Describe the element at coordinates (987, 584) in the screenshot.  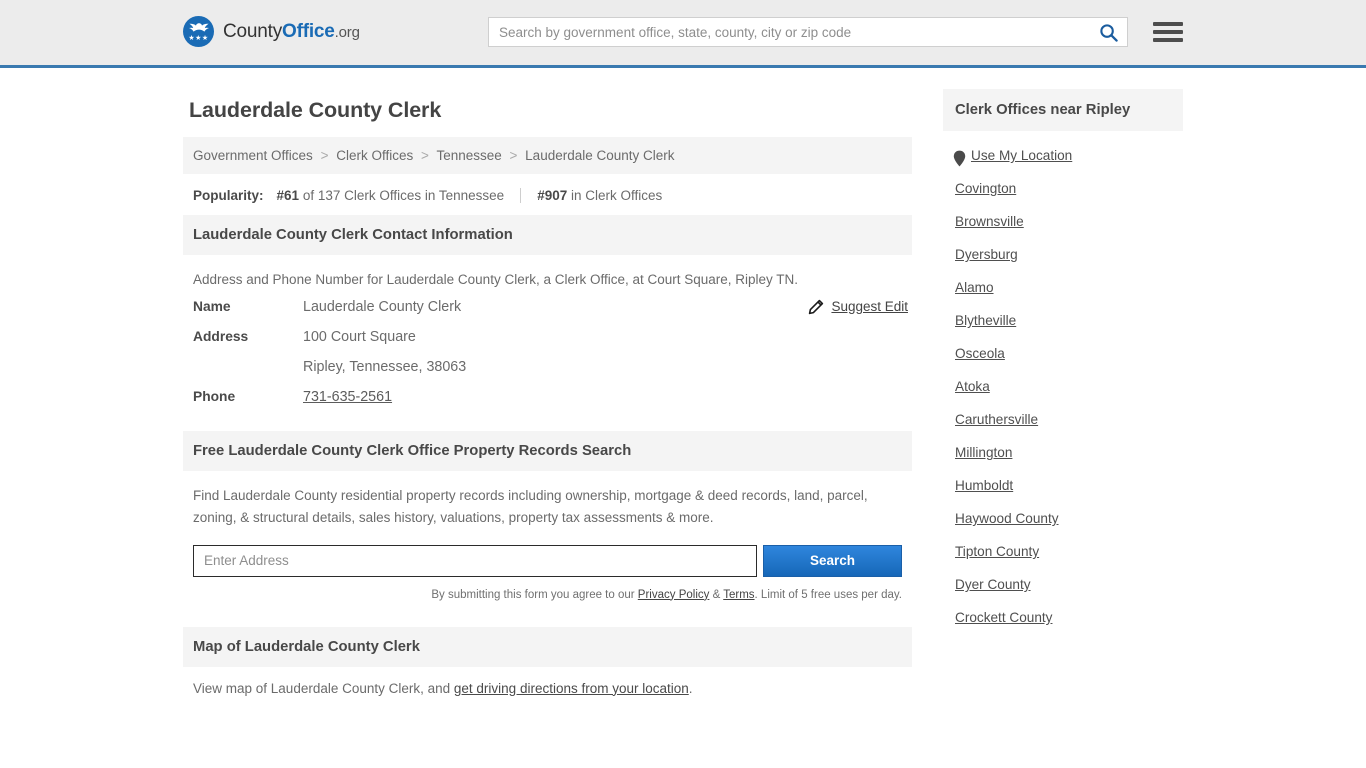
I see `sidebar-link-12: Dyer County` at that location.